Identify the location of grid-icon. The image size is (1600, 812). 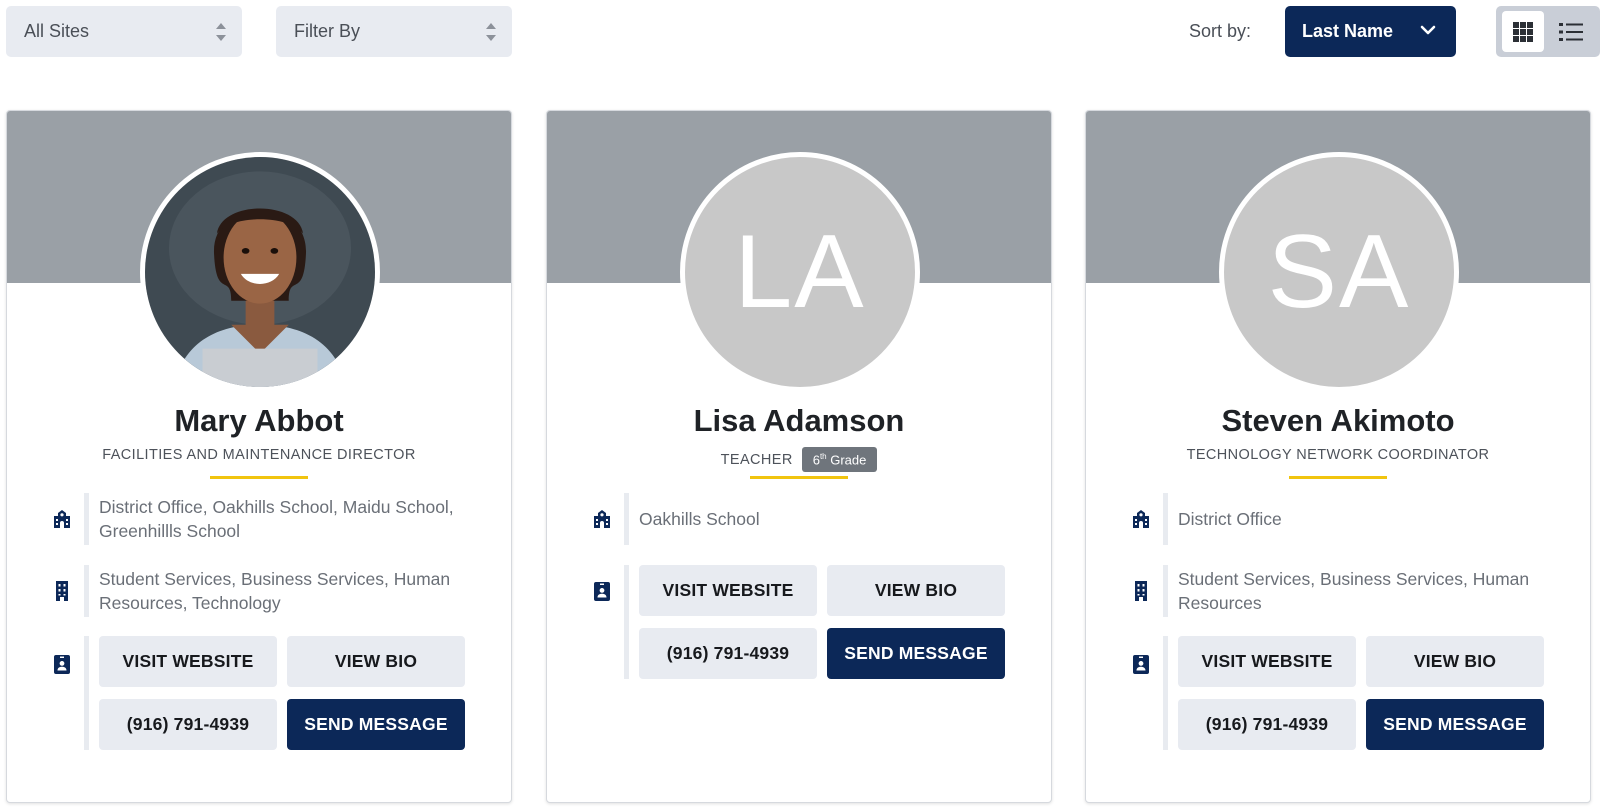
(1523, 31).